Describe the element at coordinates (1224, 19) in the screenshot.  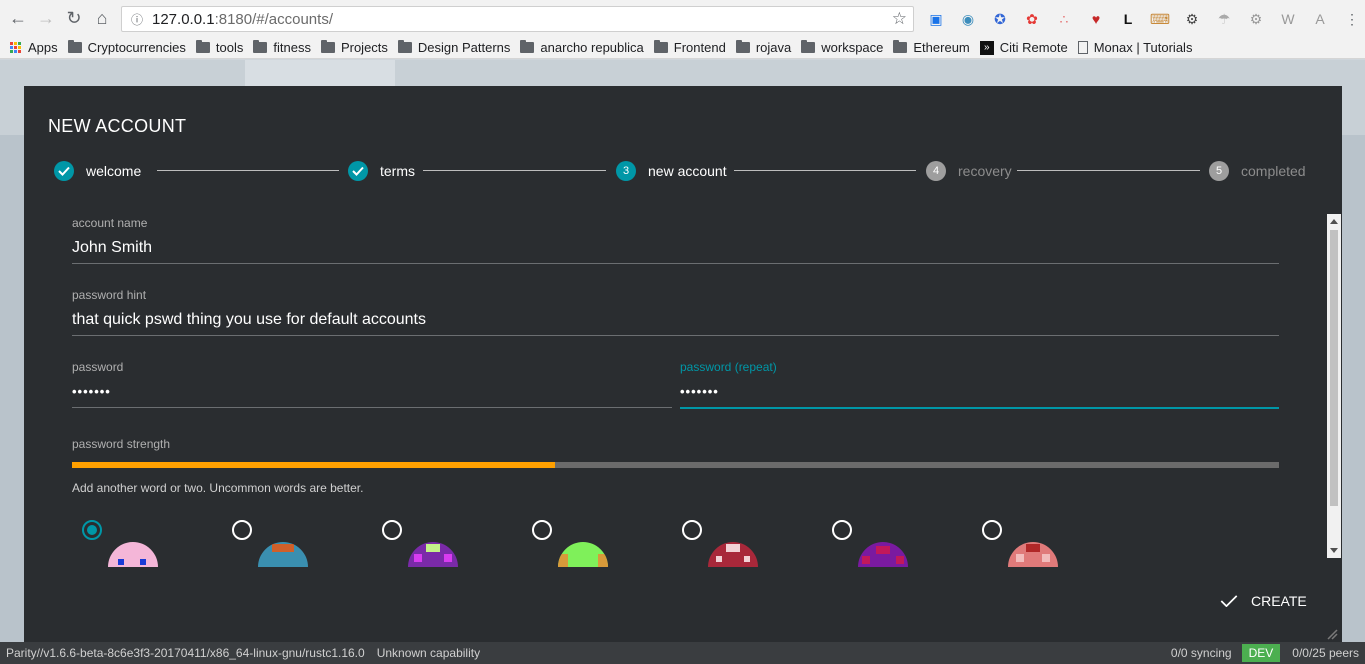
I see `extension-icon: ☂` at that location.